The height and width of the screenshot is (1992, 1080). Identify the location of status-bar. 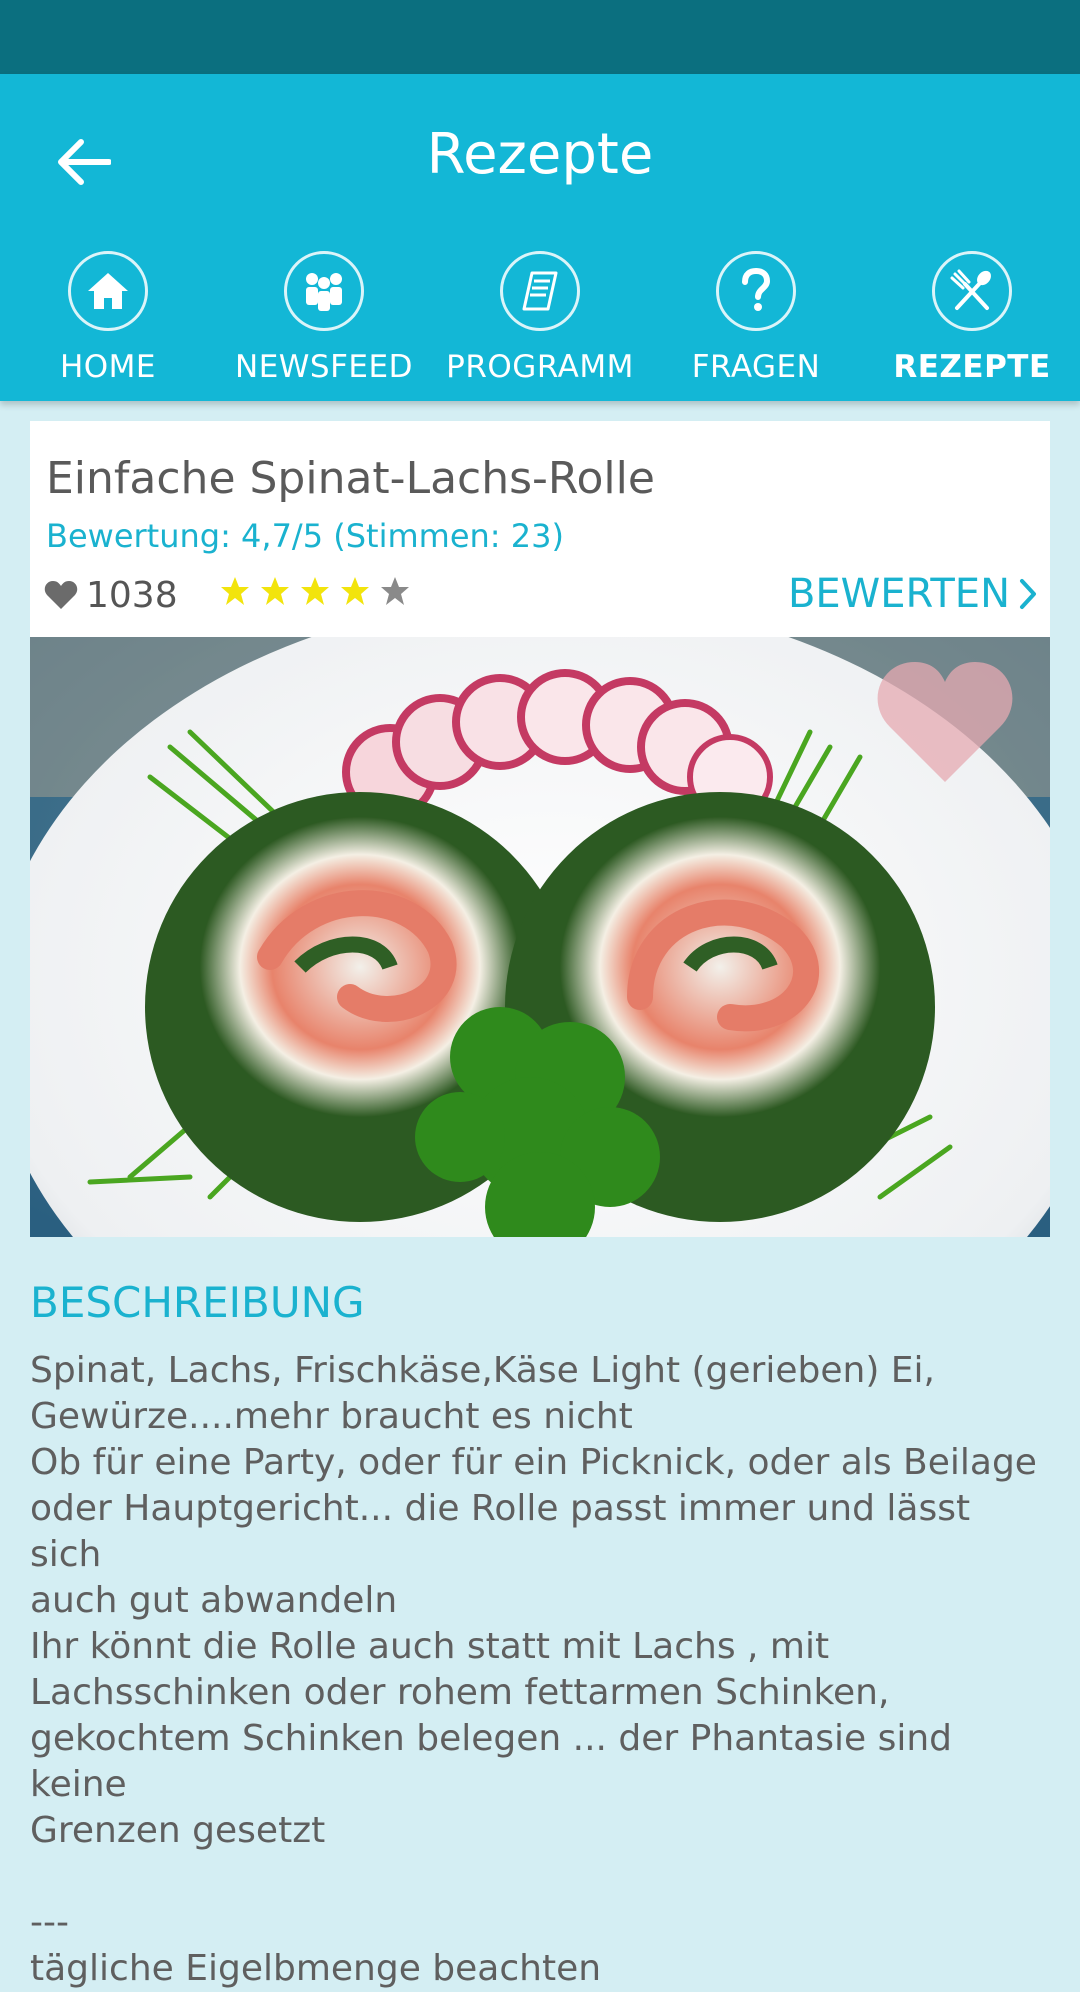
(540, 37).